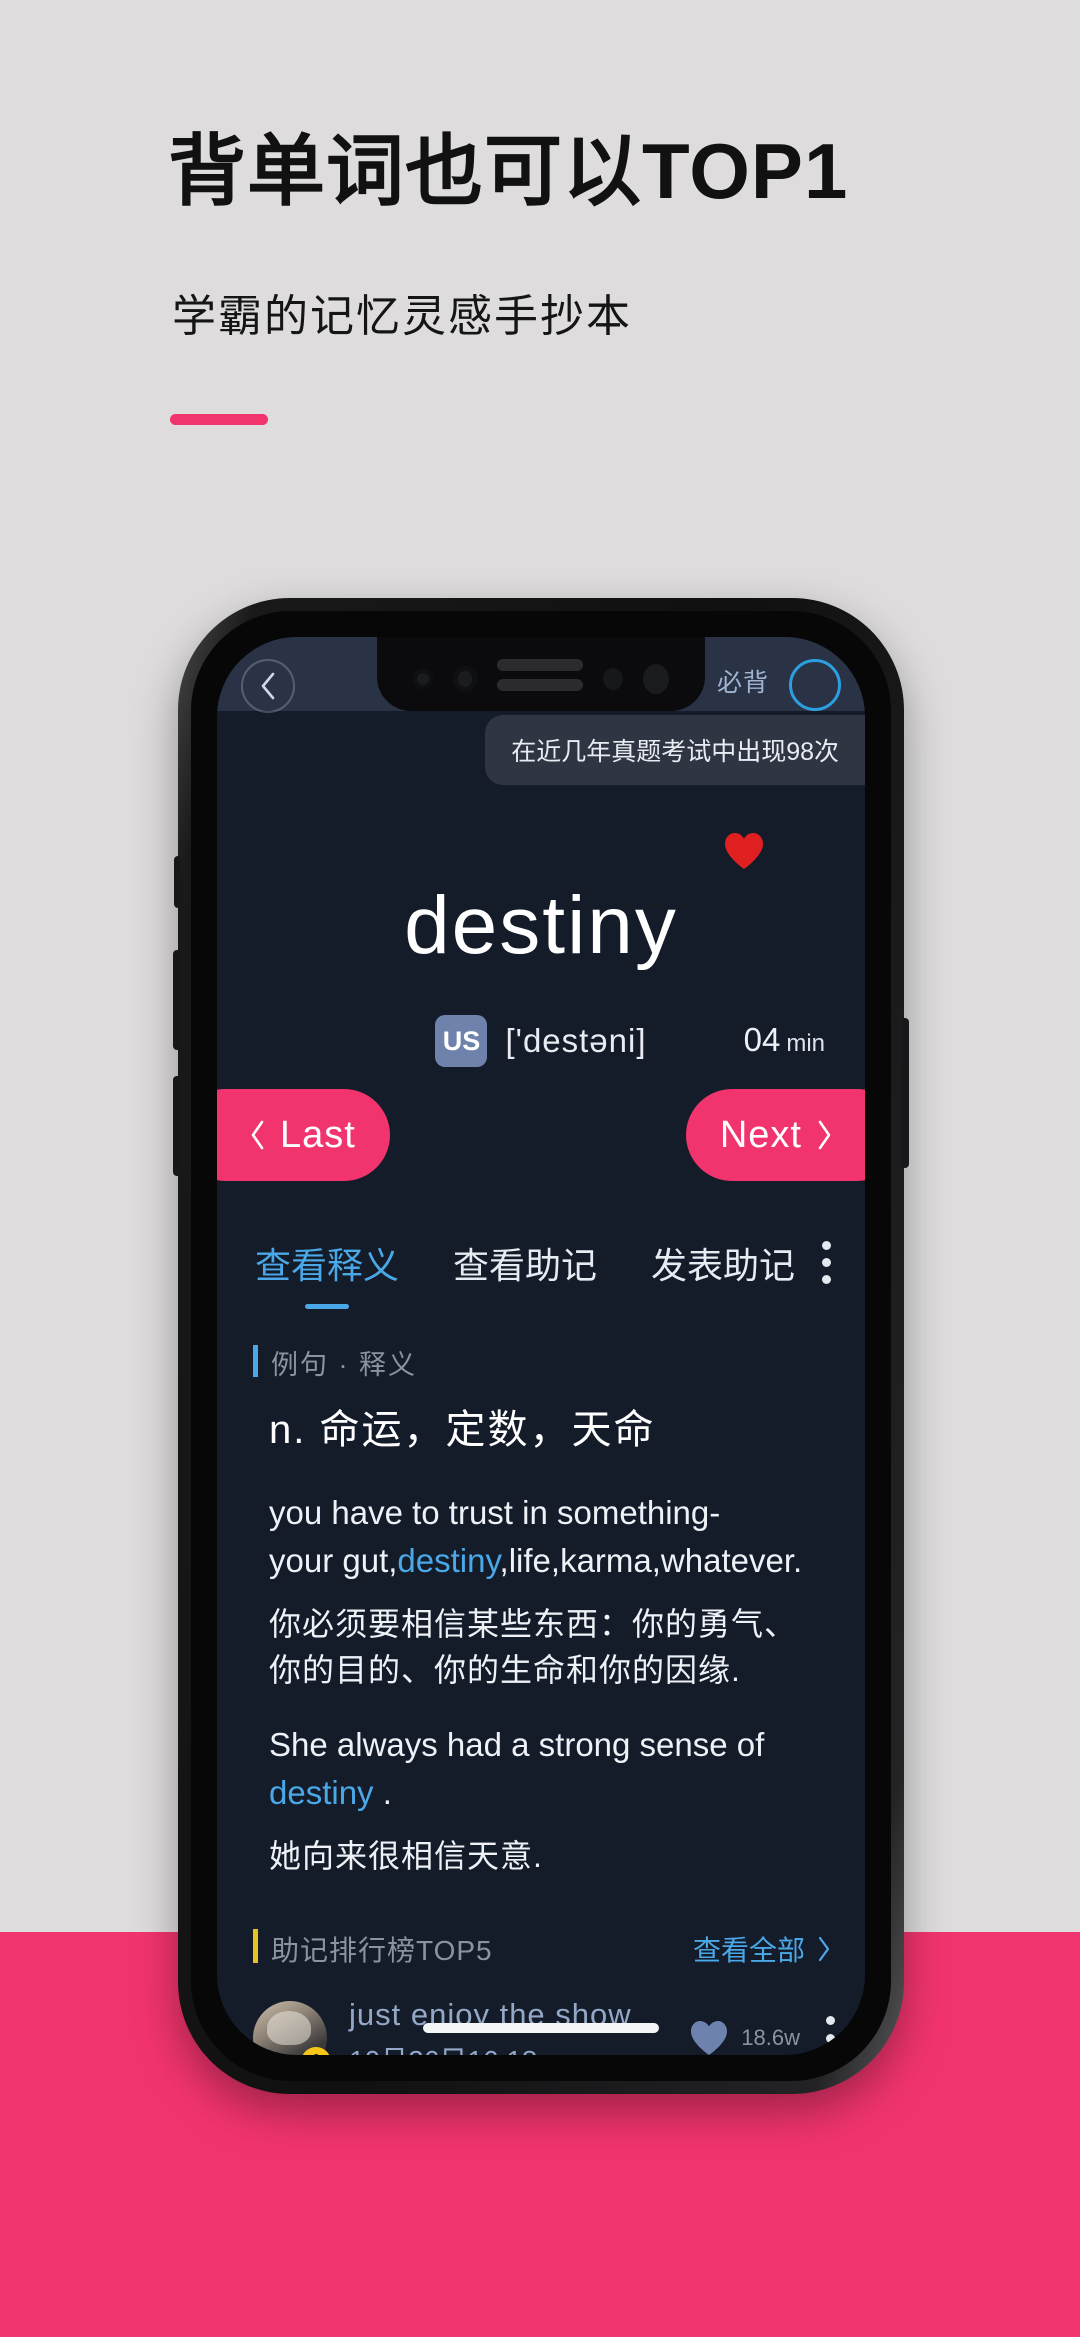 The height and width of the screenshot is (2337, 1080). Describe the element at coordinates (335, 1362) in the screenshot. I see `section-label-examples: 例句 · 释义` at that location.